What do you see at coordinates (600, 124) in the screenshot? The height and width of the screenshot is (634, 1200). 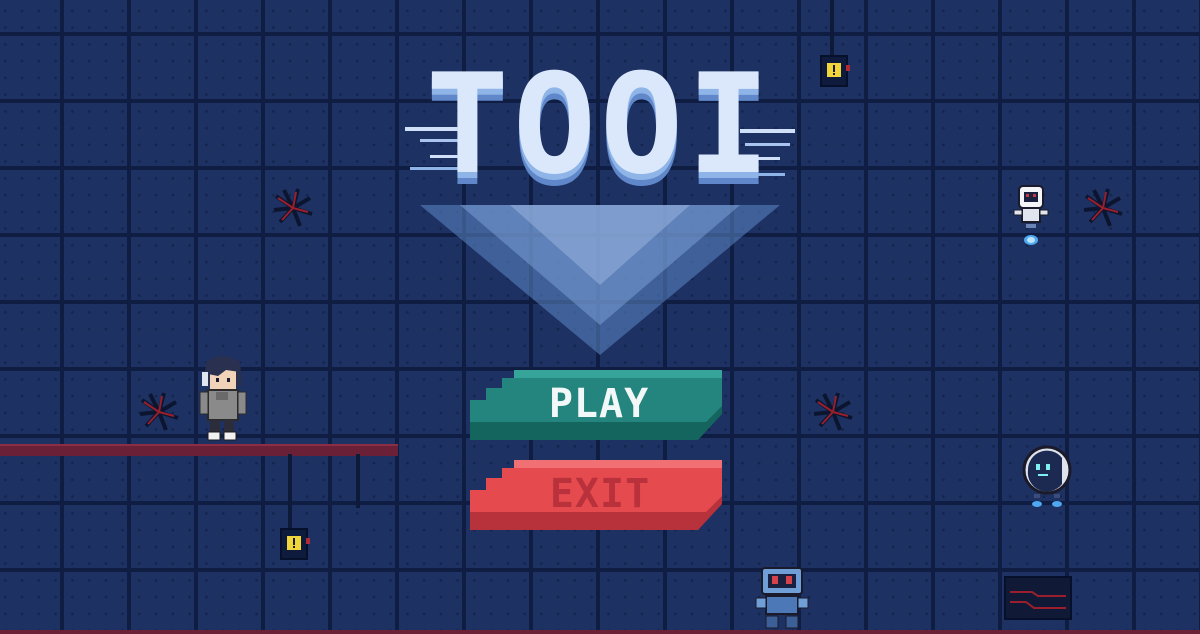 I see `game-title: TOOI` at bounding box center [600, 124].